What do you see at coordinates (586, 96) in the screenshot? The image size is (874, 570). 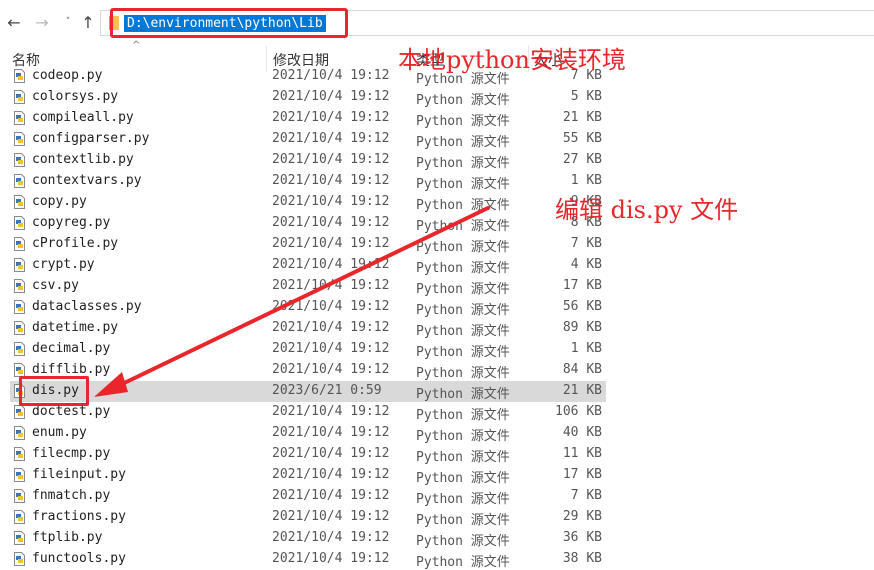 I see `file-size: 5 KB` at bounding box center [586, 96].